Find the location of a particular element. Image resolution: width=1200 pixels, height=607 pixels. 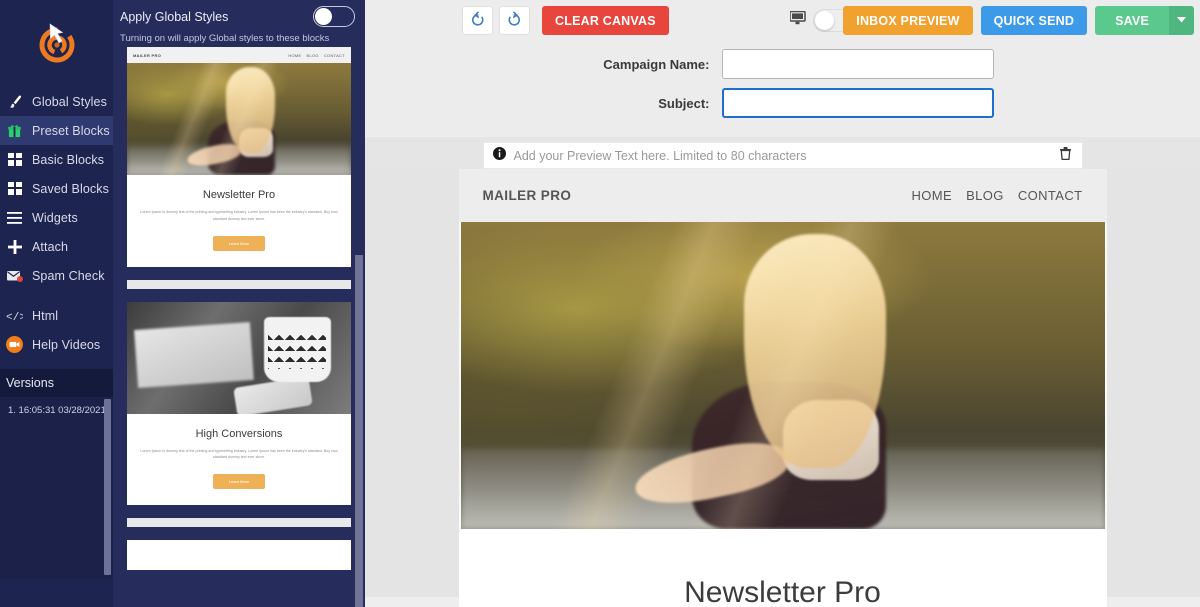

sidebar-item-label: Help Videos is located at coordinates (66, 344).